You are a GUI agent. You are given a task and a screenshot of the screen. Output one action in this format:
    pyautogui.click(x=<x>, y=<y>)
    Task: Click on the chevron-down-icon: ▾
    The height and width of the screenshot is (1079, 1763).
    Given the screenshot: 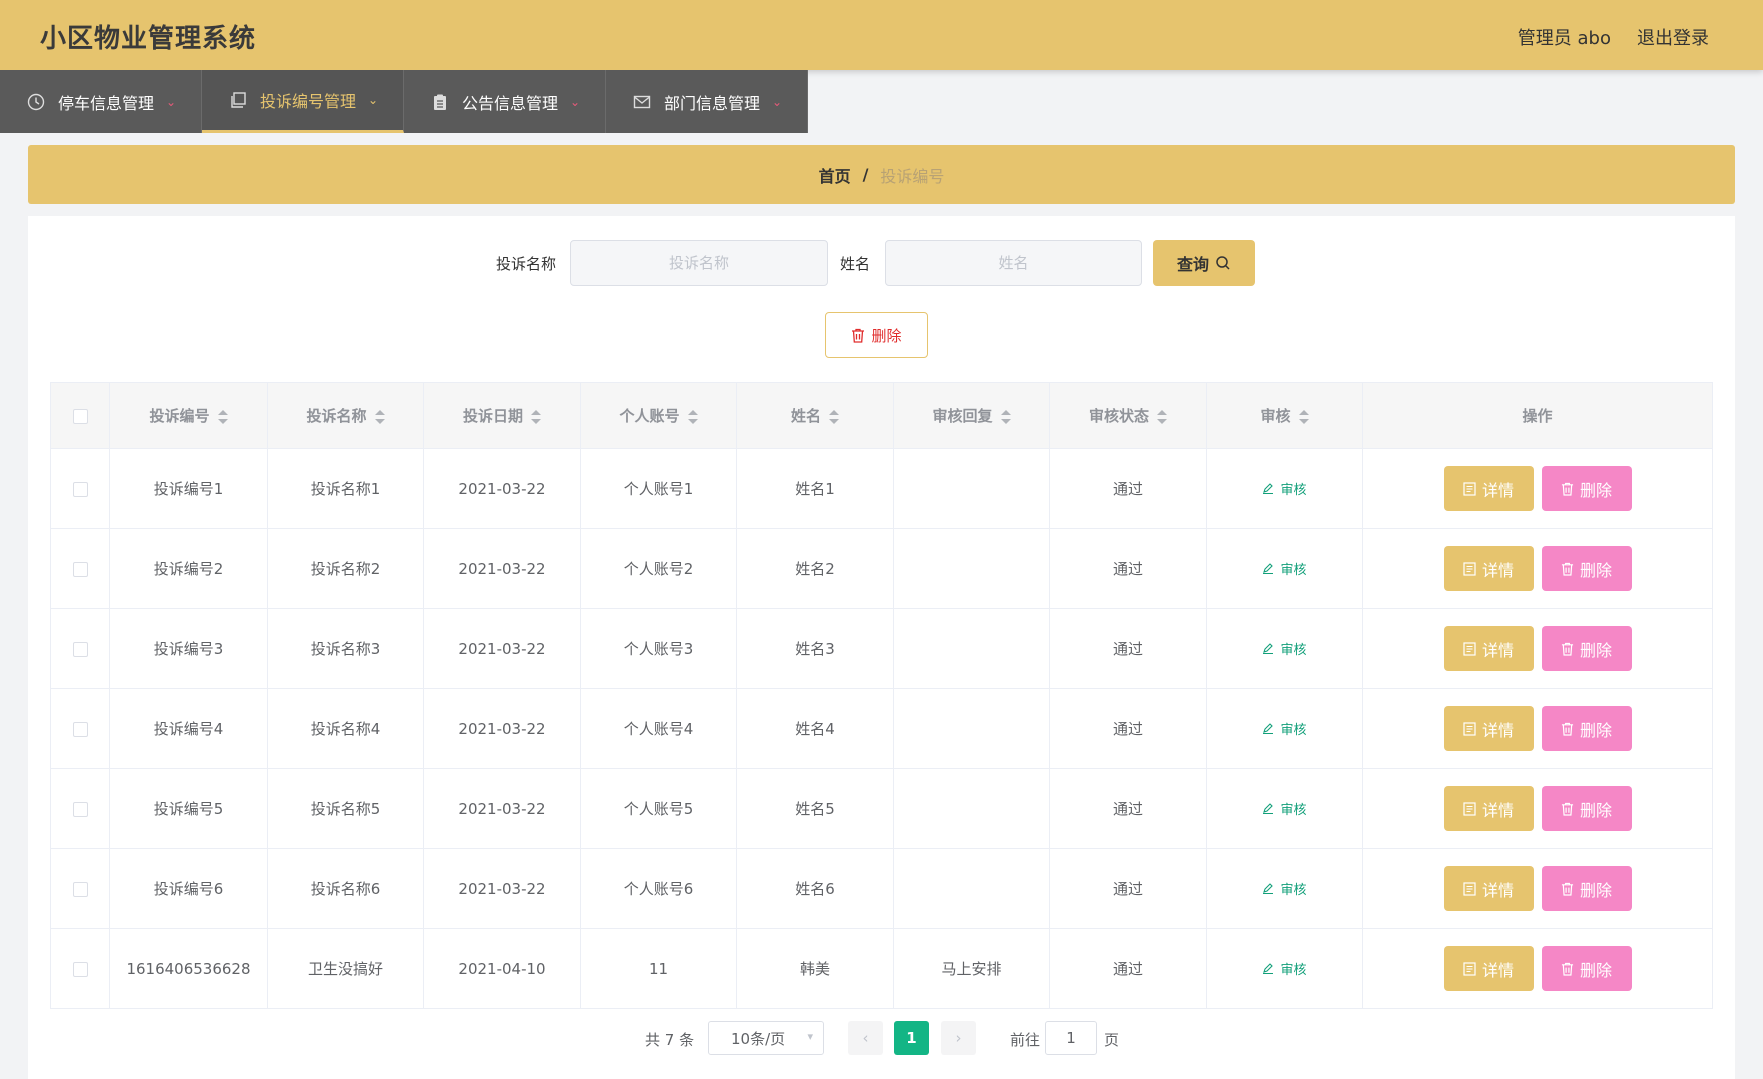 What is the action you would take?
    pyautogui.click(x=810, y=1036)
    